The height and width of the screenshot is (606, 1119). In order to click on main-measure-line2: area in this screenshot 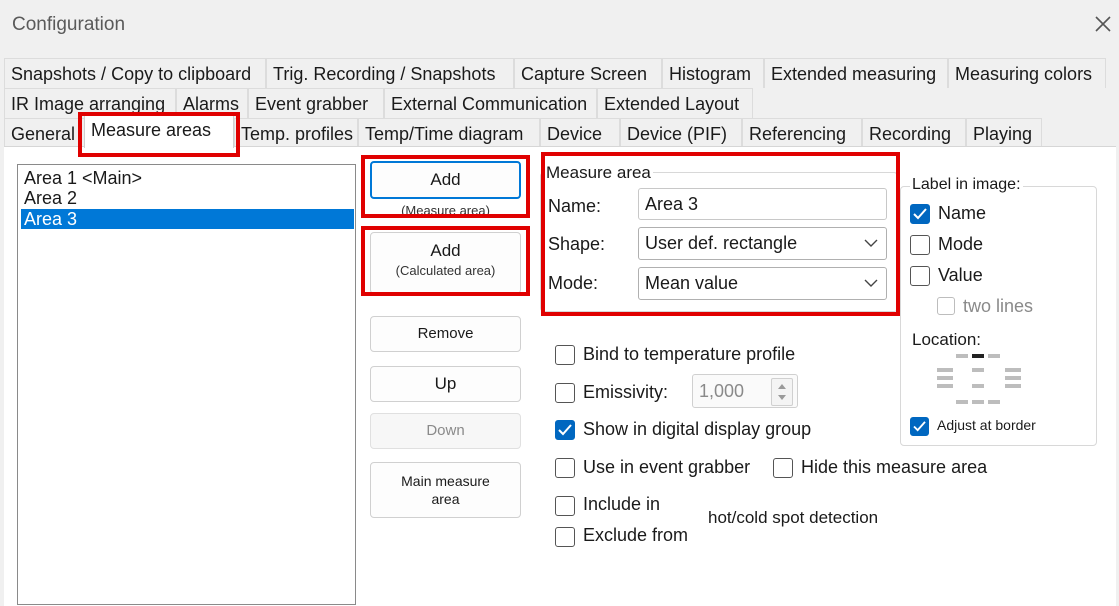, I will do `click(445, 499)`.